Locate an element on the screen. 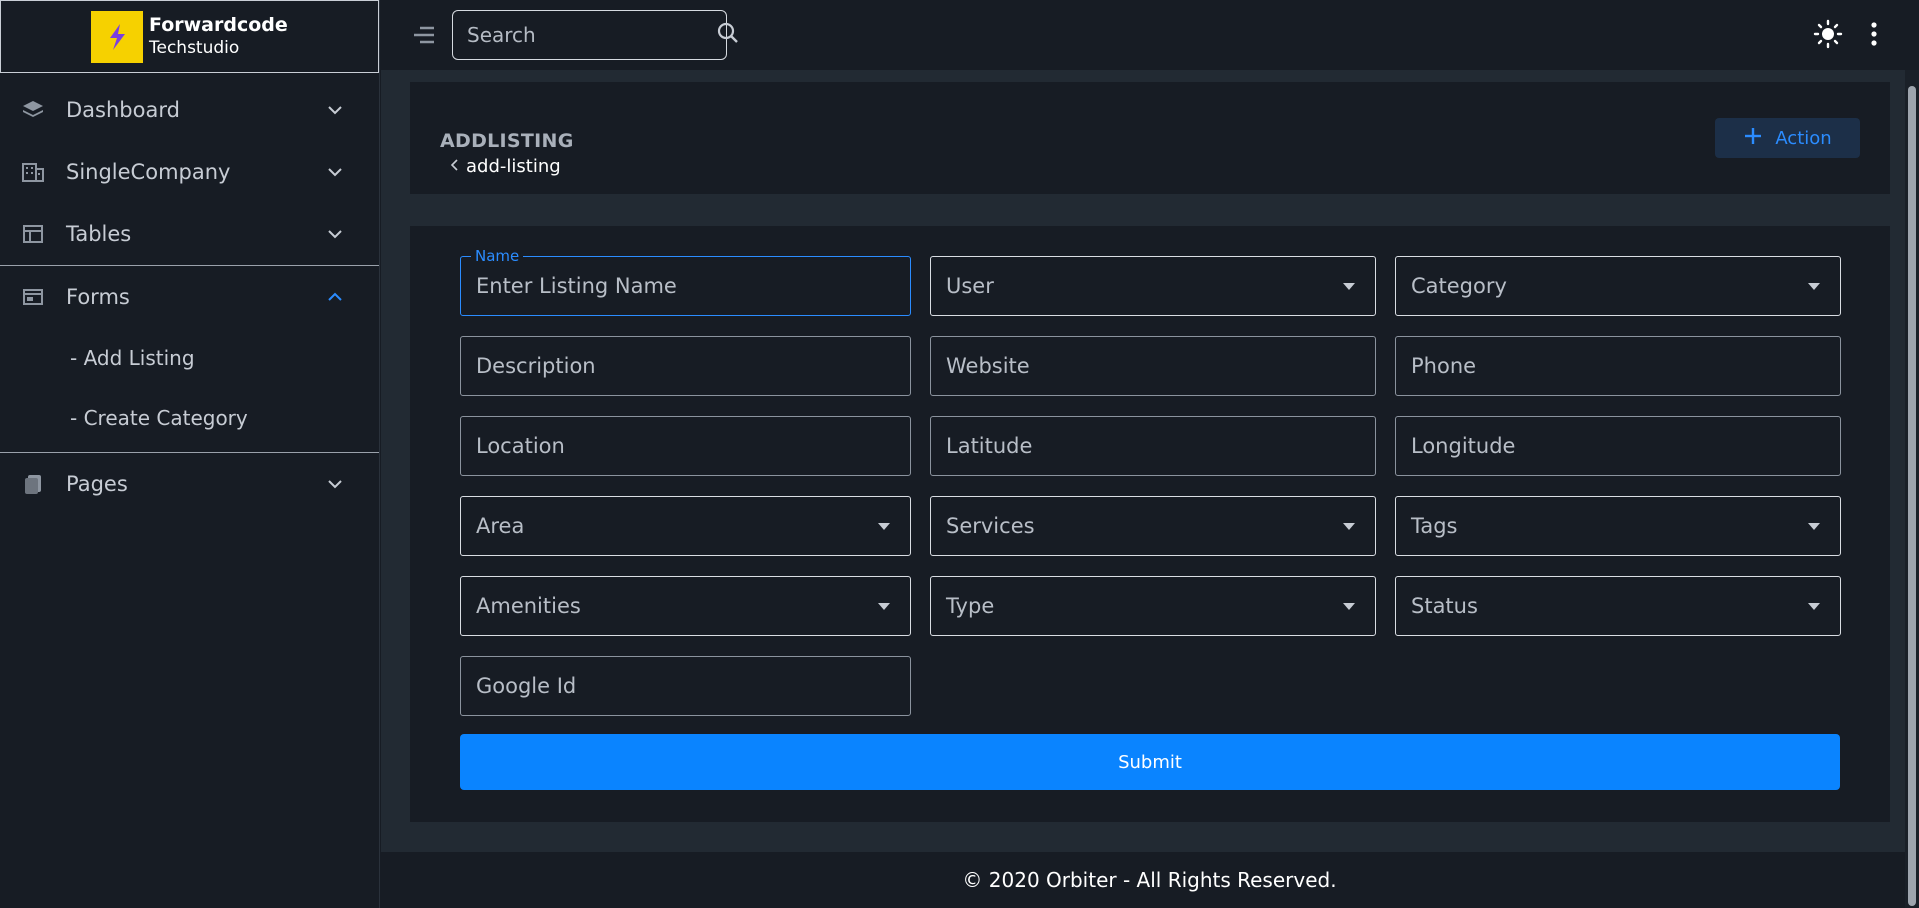 This screenshot has width=1919, height=908. category-select: Category is located at coordinates (1618, 286).